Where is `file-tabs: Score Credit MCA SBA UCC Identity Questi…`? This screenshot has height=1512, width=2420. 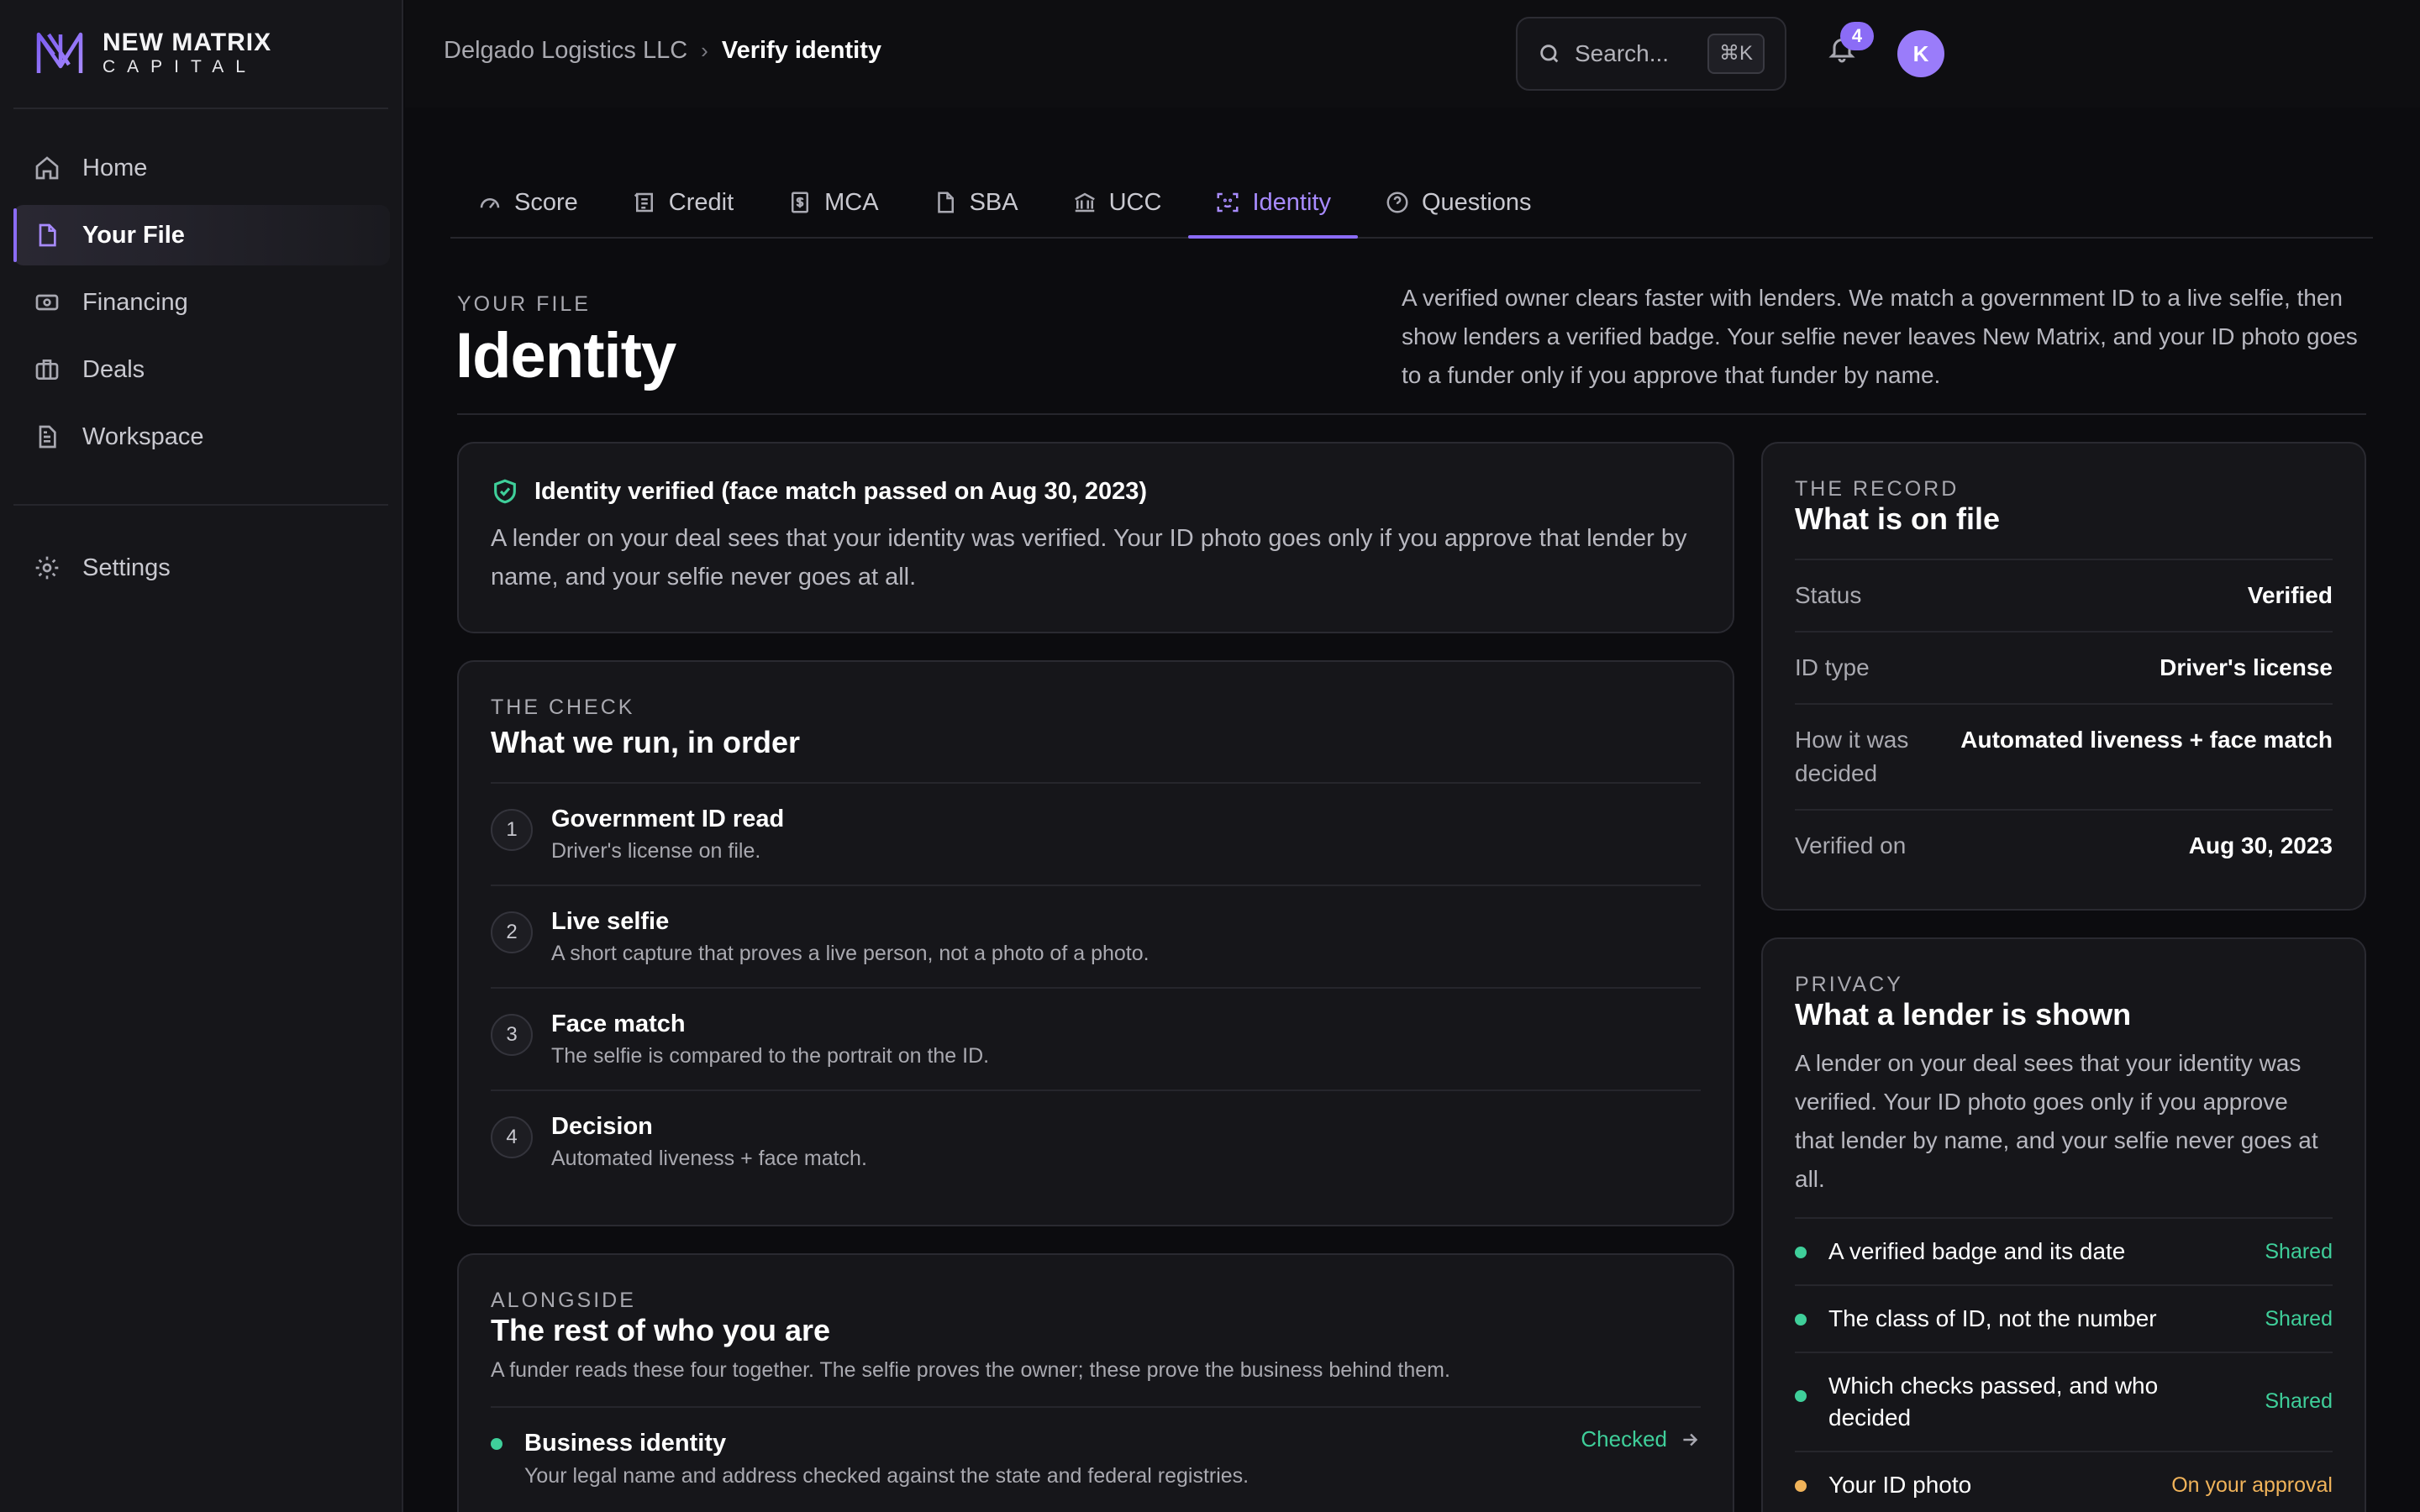 file-tabs: Score Credit MCA SBA UCC Identity Questi… is located at coordinates (1411, 203).